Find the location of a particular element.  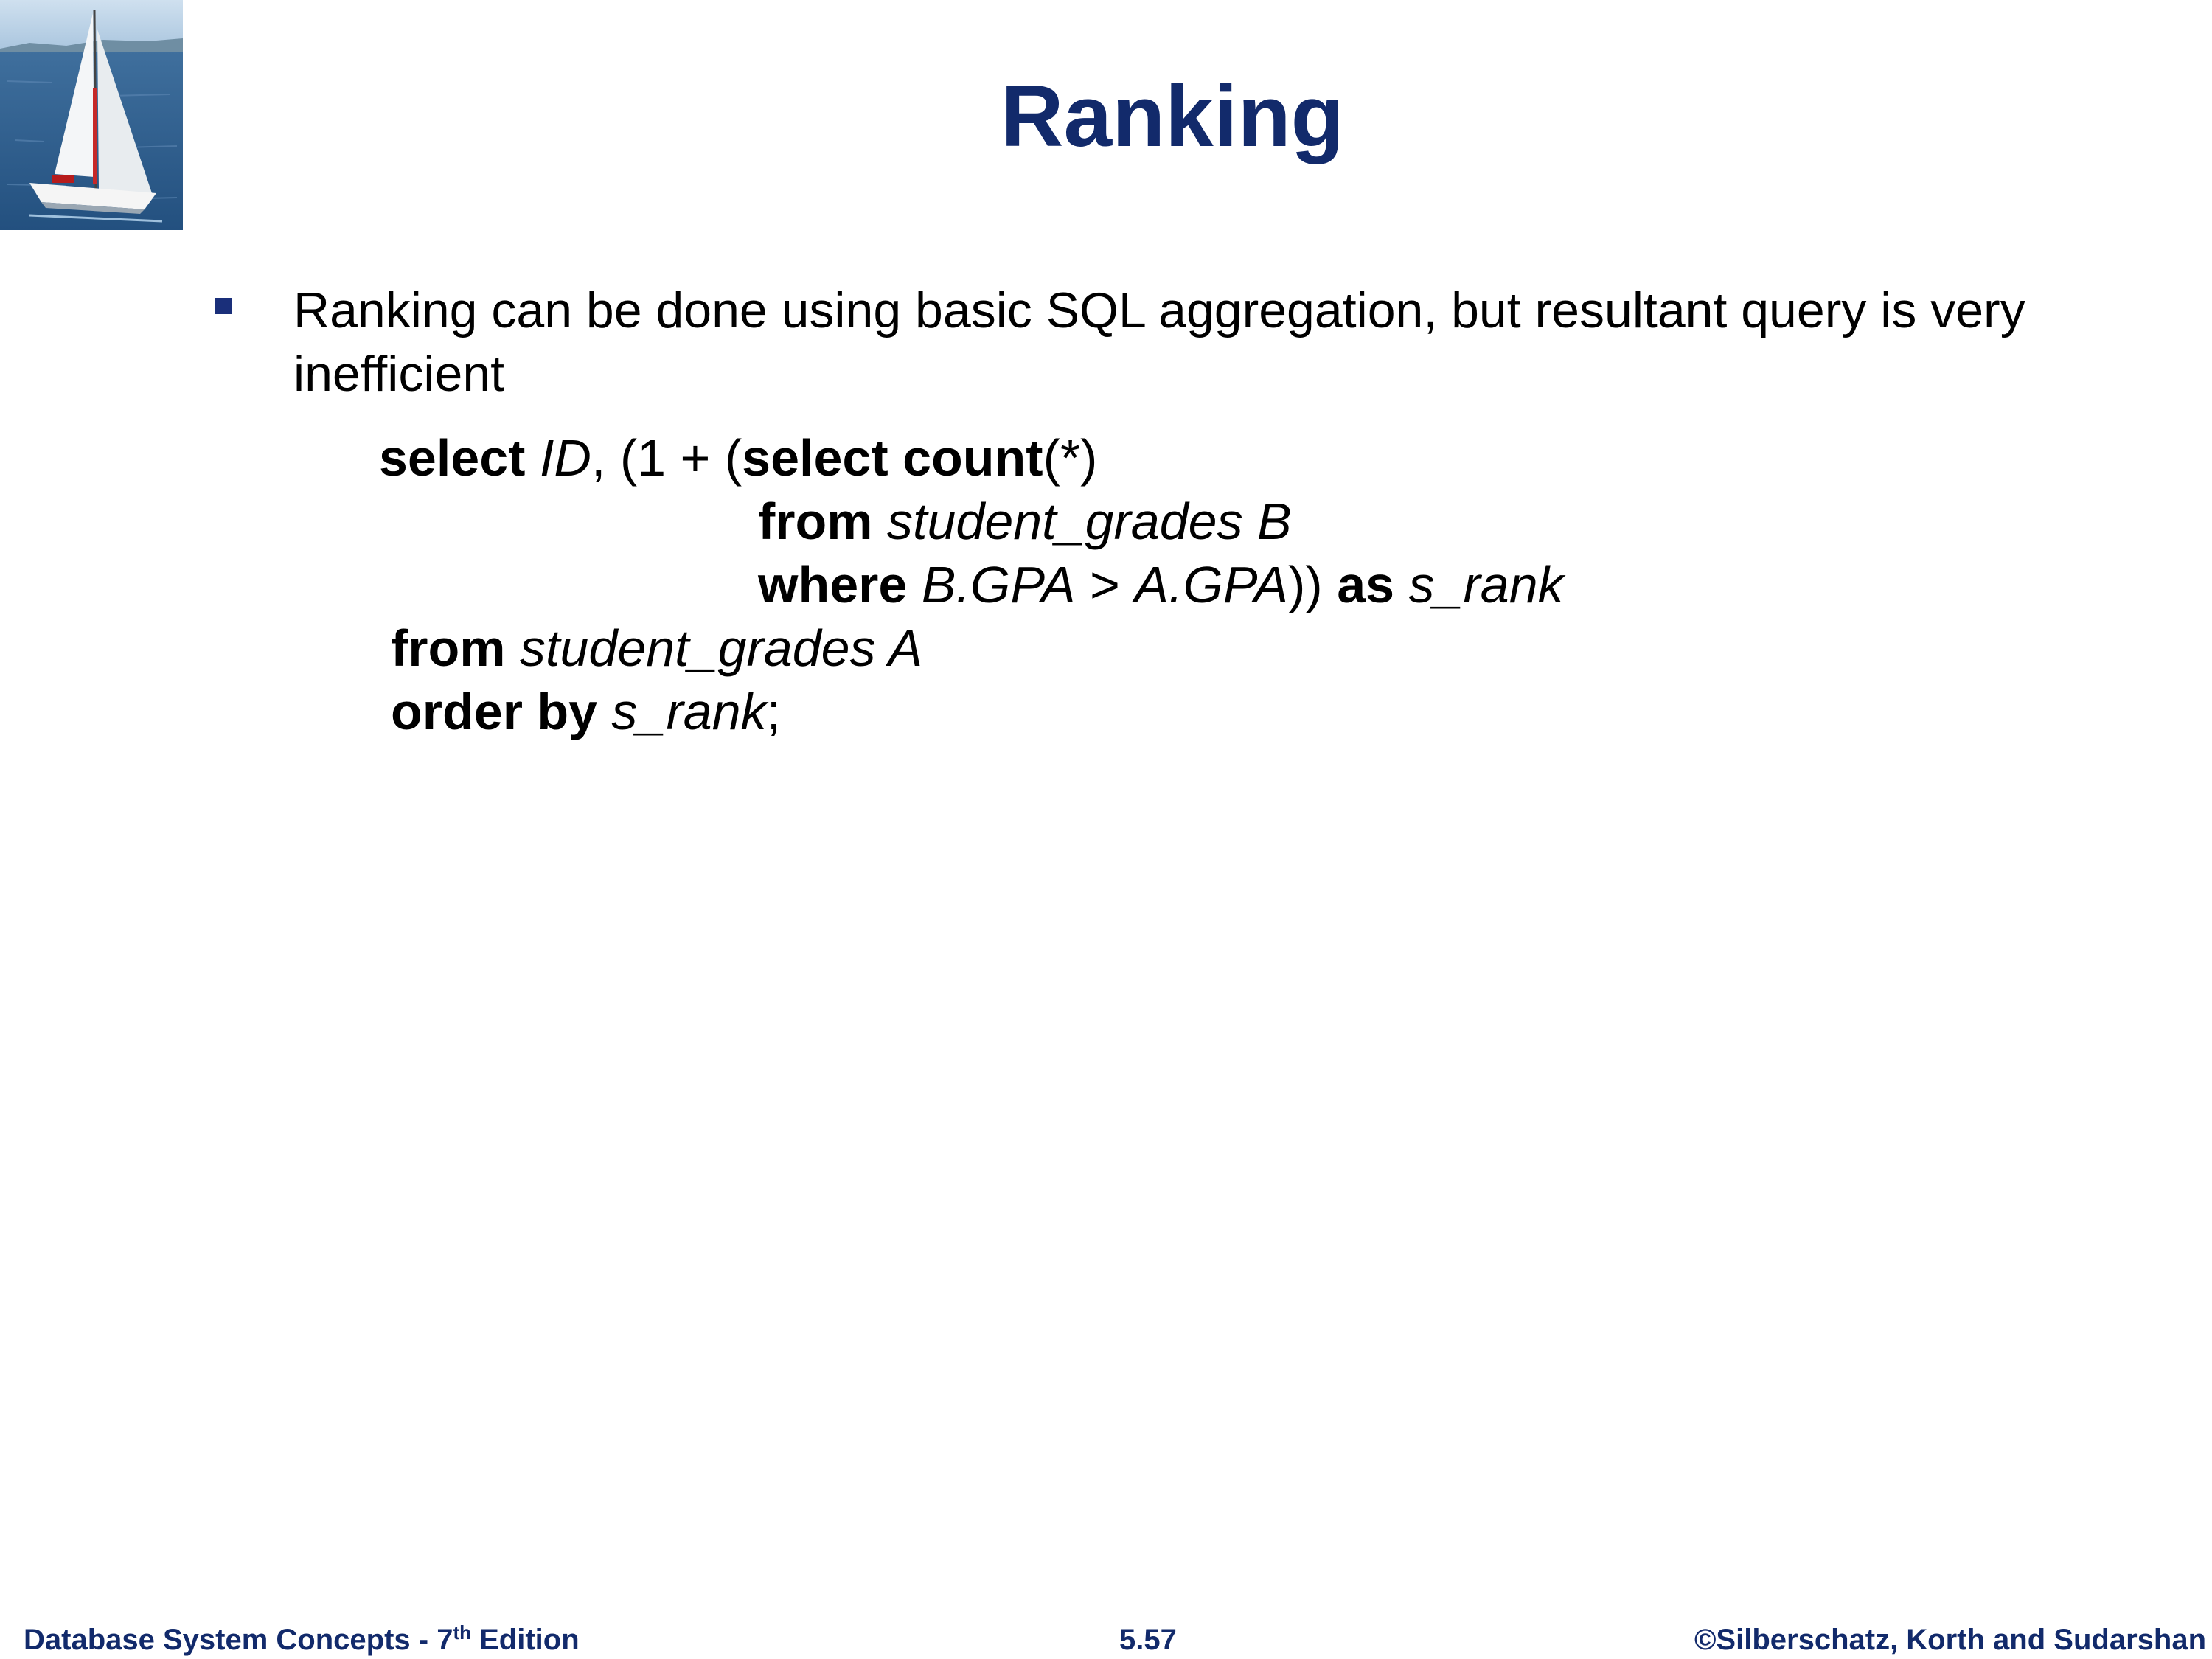

code-text: )) is located at coordinates (1305, 584).